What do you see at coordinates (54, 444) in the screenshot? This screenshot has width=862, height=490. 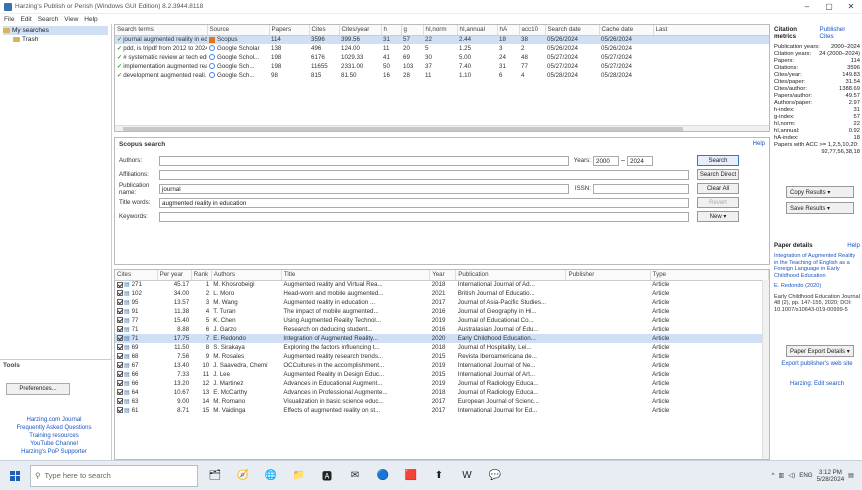 I see `link-youtube: YouTube Channel` at bounding box center [54, 444].